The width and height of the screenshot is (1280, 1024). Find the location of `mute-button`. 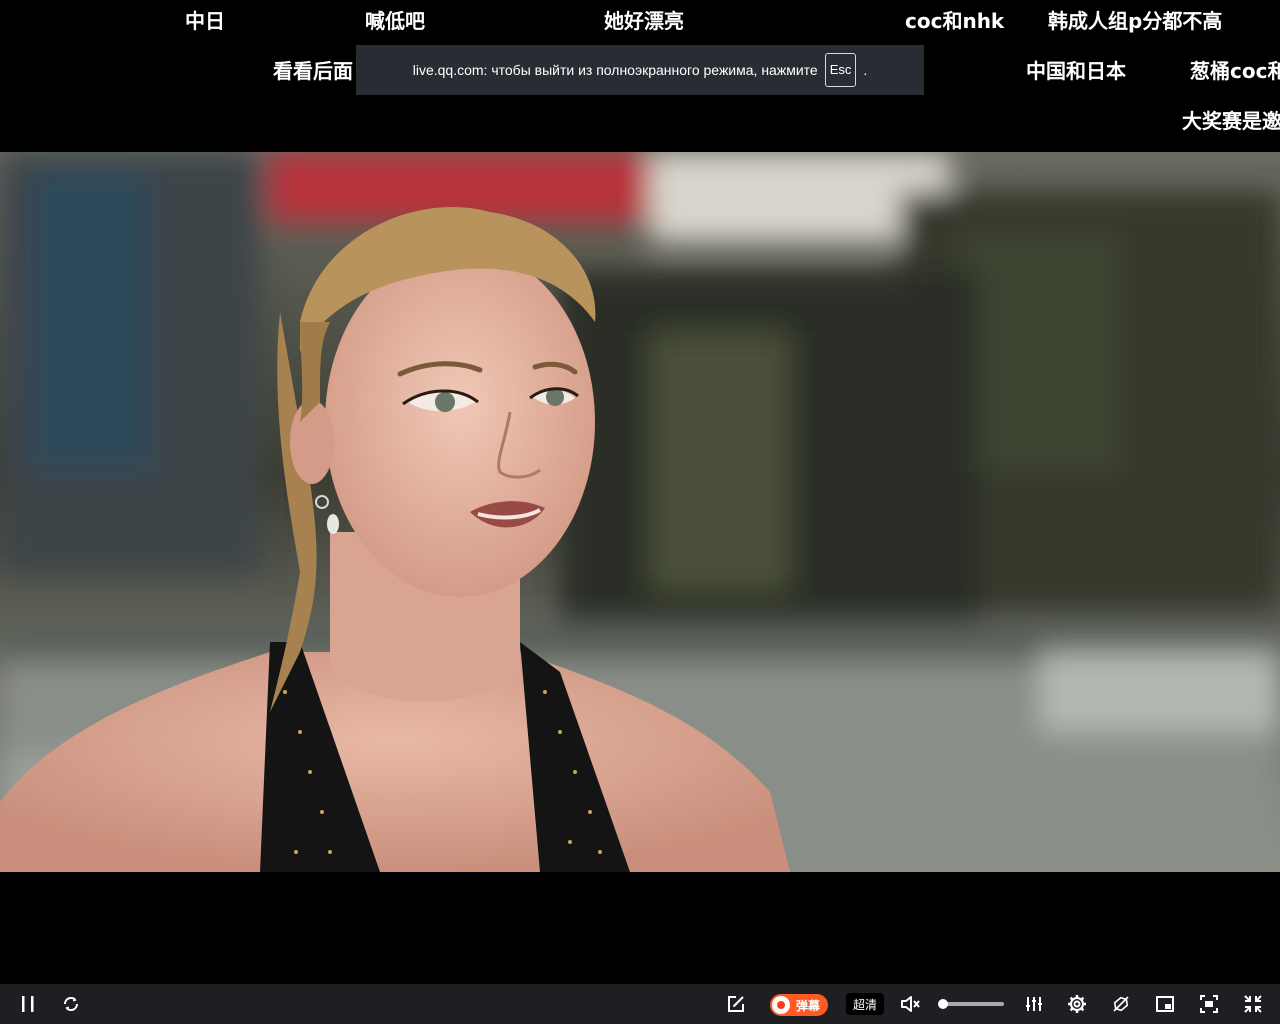

mute-button is located at coordinates (910, 1004).